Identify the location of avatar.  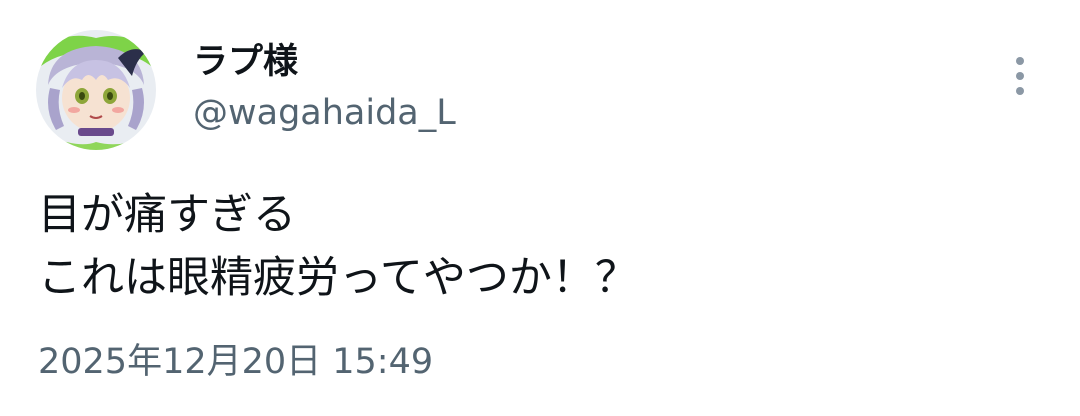
(96, 90).